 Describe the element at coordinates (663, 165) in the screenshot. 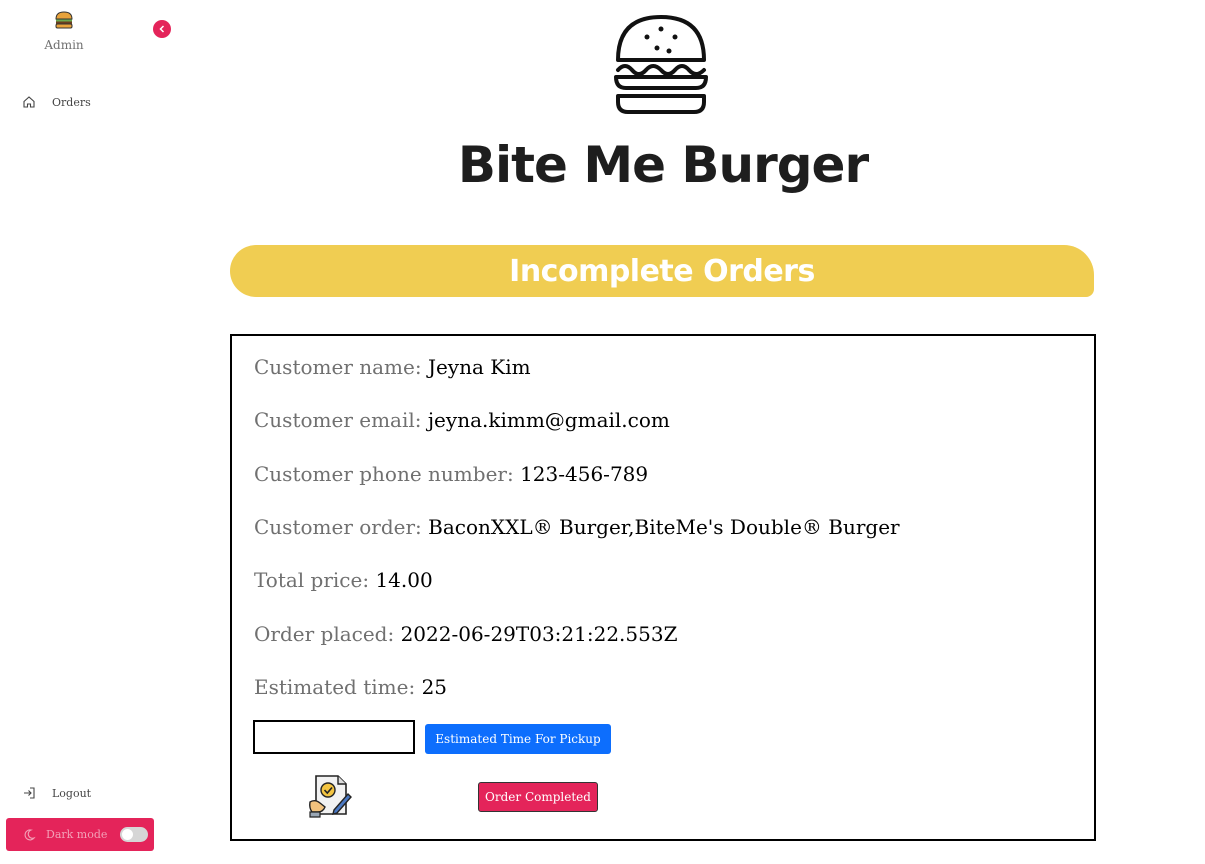

I see `site-title: Bite Me Burger` at that location.